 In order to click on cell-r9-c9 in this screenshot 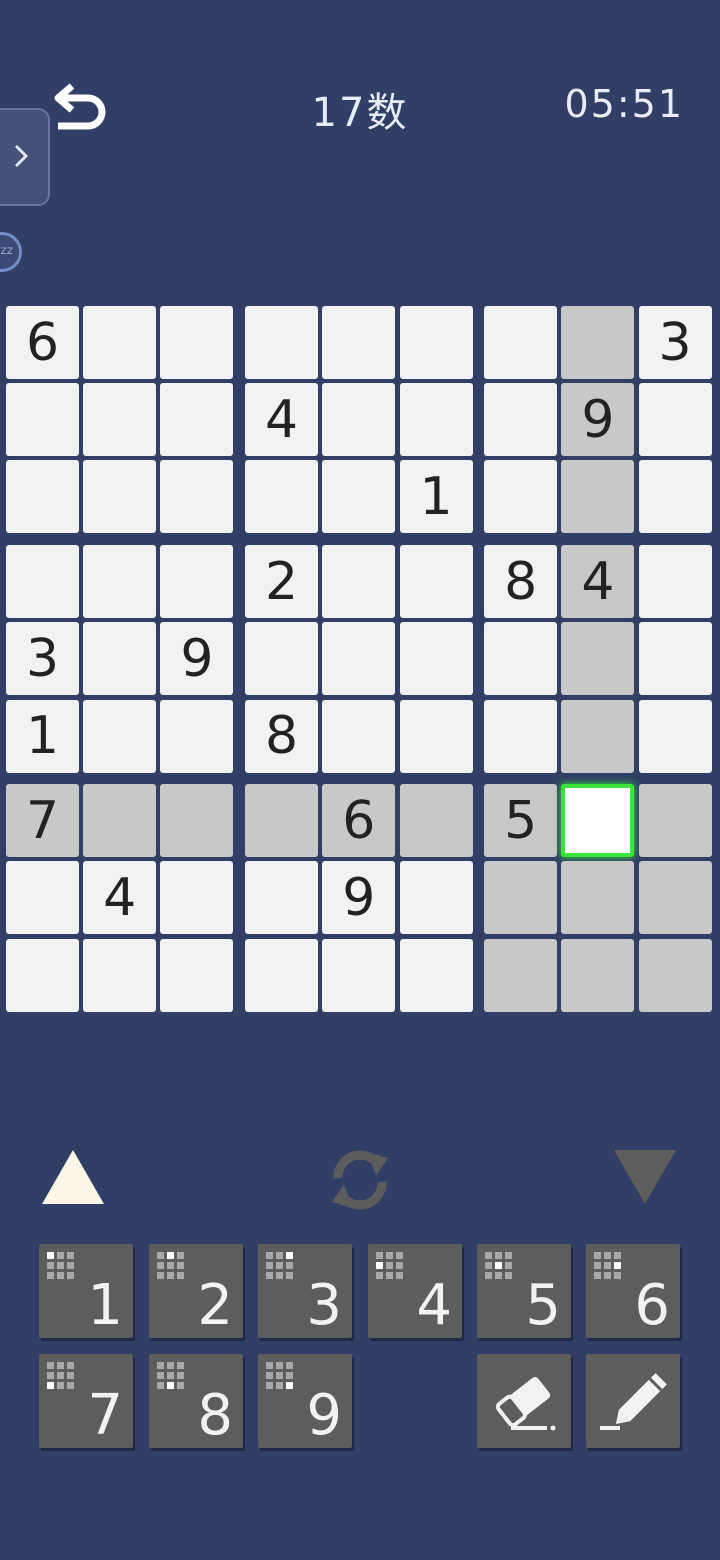, I will do `click(675, 975)`.